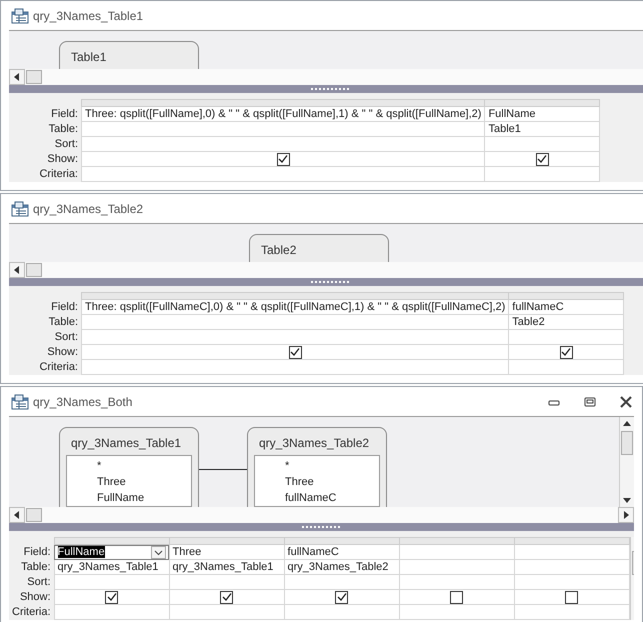 This screenshot has height=622, width=643. I want to click on field-cell: Three: qsplit([FullName],0) & " " & qsplit([FullName],1) & " " & qsplit([FullName],2), so click(283, 114).